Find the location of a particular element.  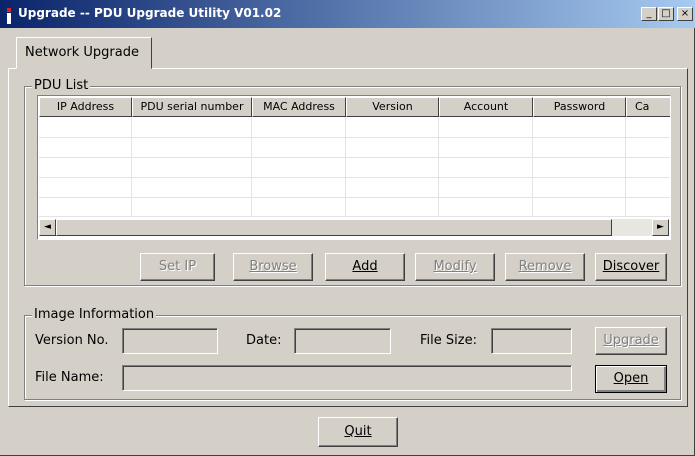

discover-mnemonic: Discover is located at coordinates (631, 266).